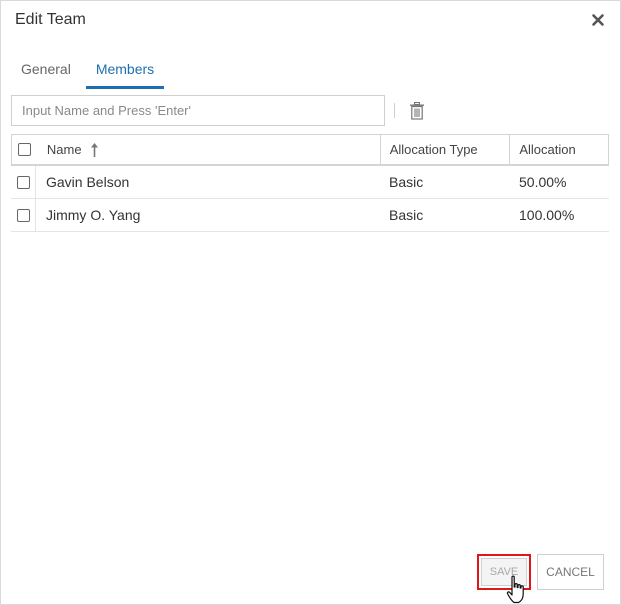 The image size is (621, 605). I want to click on tab-members: Members, so click(125, 71).